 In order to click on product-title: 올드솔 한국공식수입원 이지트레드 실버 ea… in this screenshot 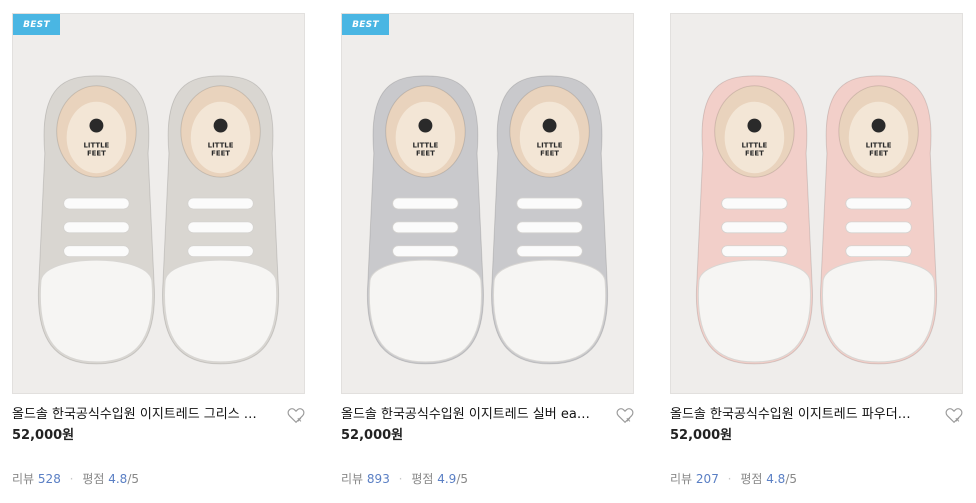, I will do `click(474, 415)`.